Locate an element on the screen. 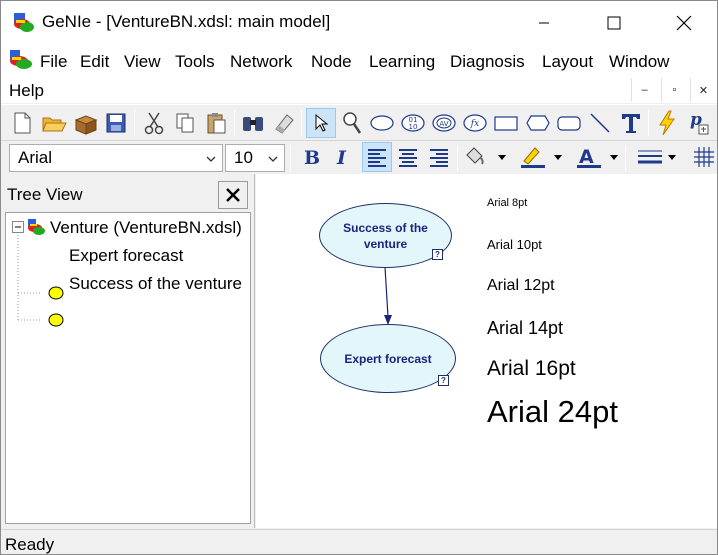 The image size is (718, 555). ellipse-icon is located at coordinates (382, 123).